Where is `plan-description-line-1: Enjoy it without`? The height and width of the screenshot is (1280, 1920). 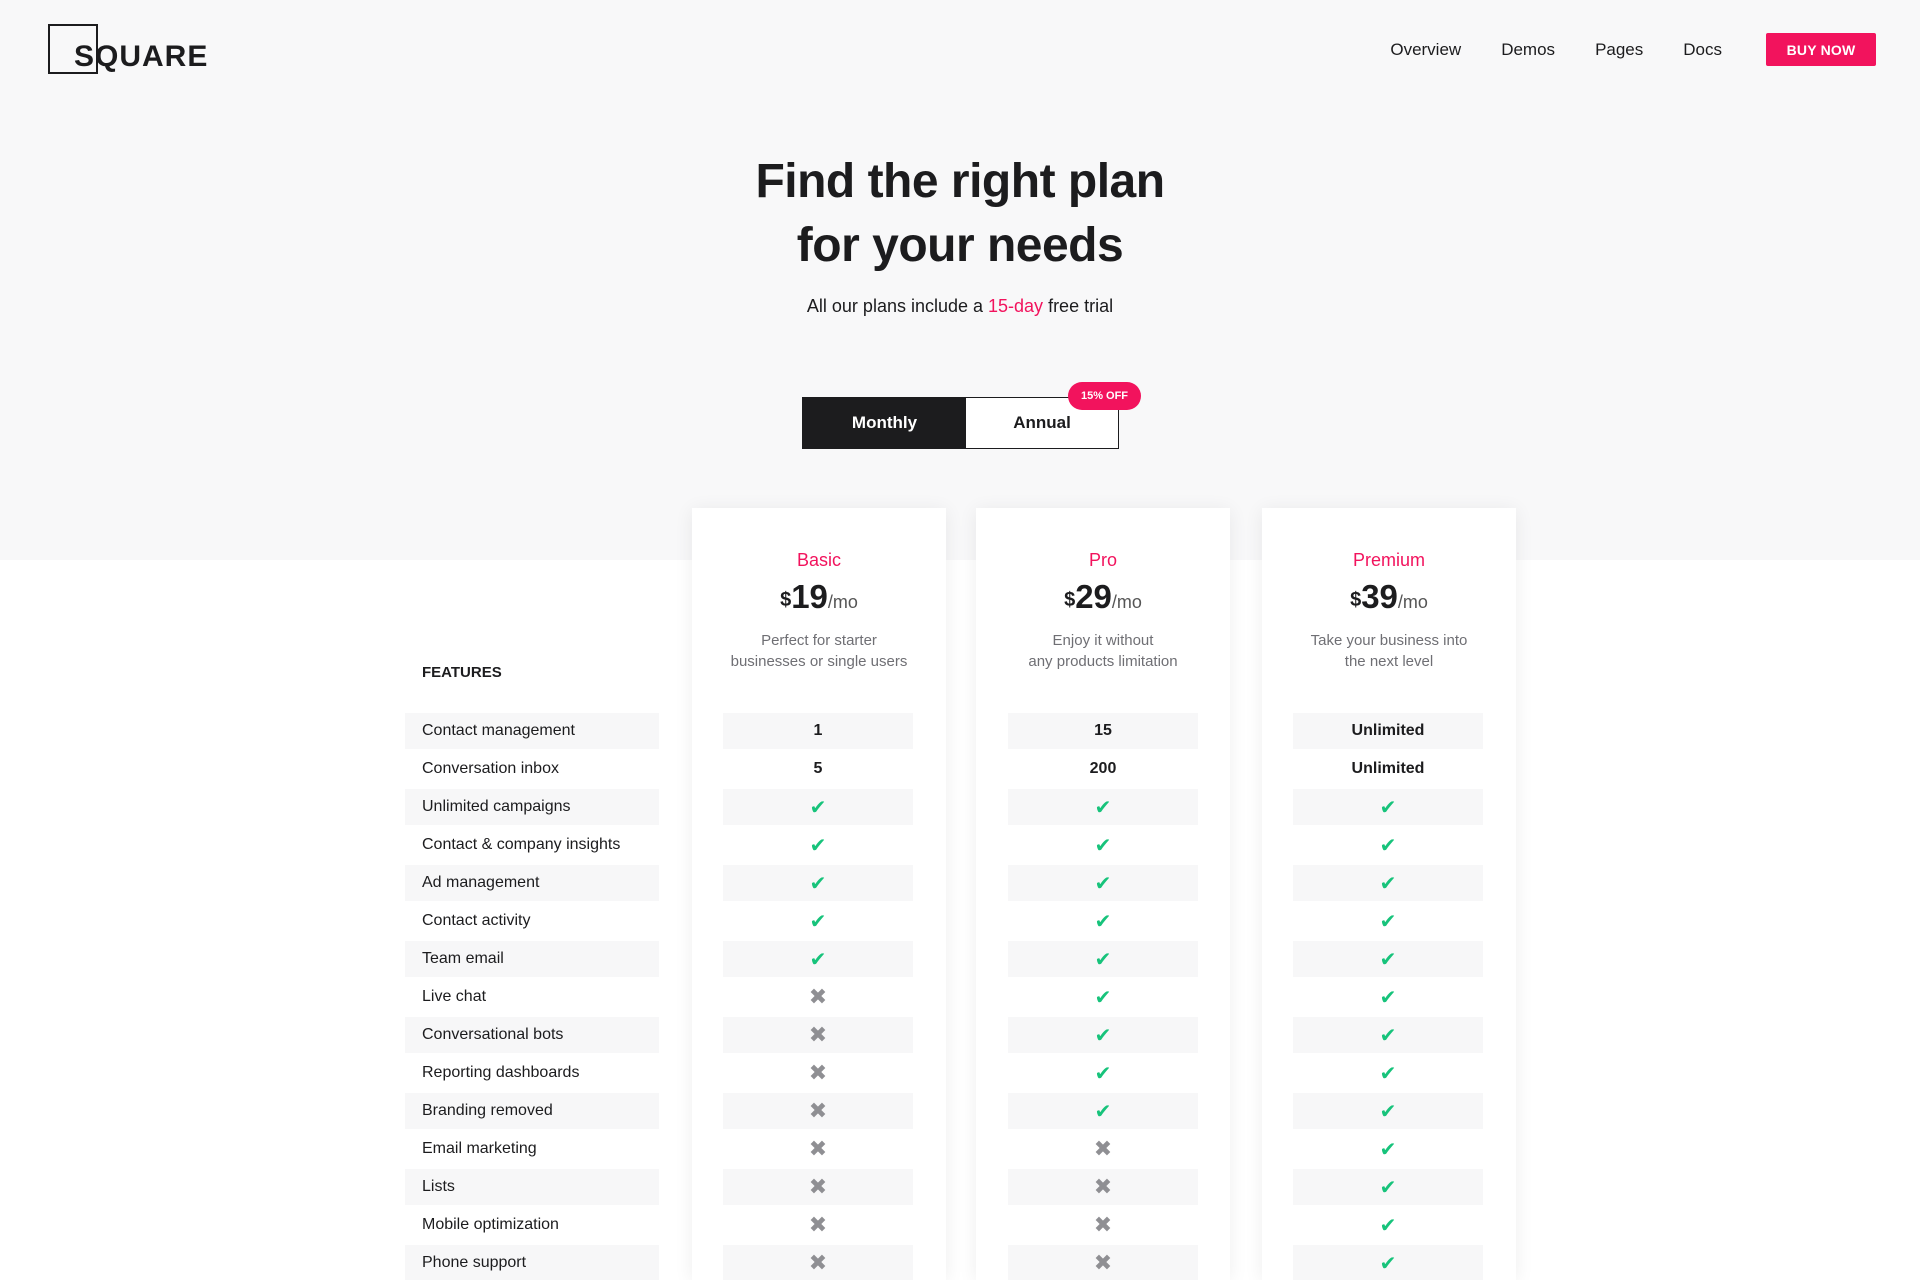
plan-description-line-1: Enjoy it without is located at coordinates (1103, 640).